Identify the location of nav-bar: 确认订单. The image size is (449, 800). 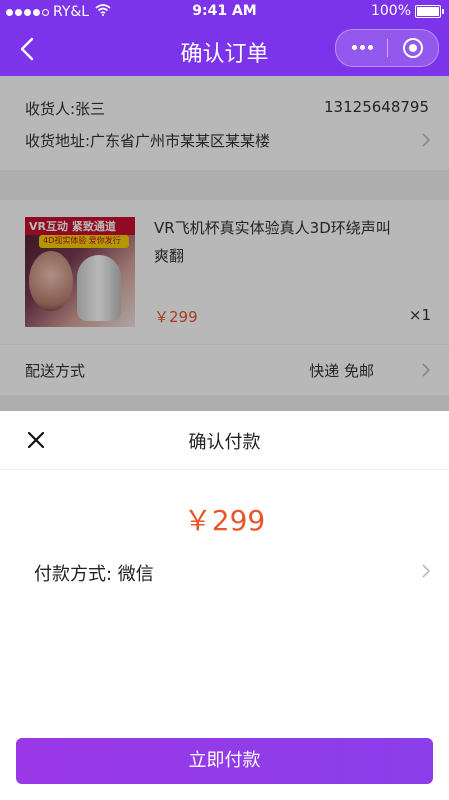
(224, 50).